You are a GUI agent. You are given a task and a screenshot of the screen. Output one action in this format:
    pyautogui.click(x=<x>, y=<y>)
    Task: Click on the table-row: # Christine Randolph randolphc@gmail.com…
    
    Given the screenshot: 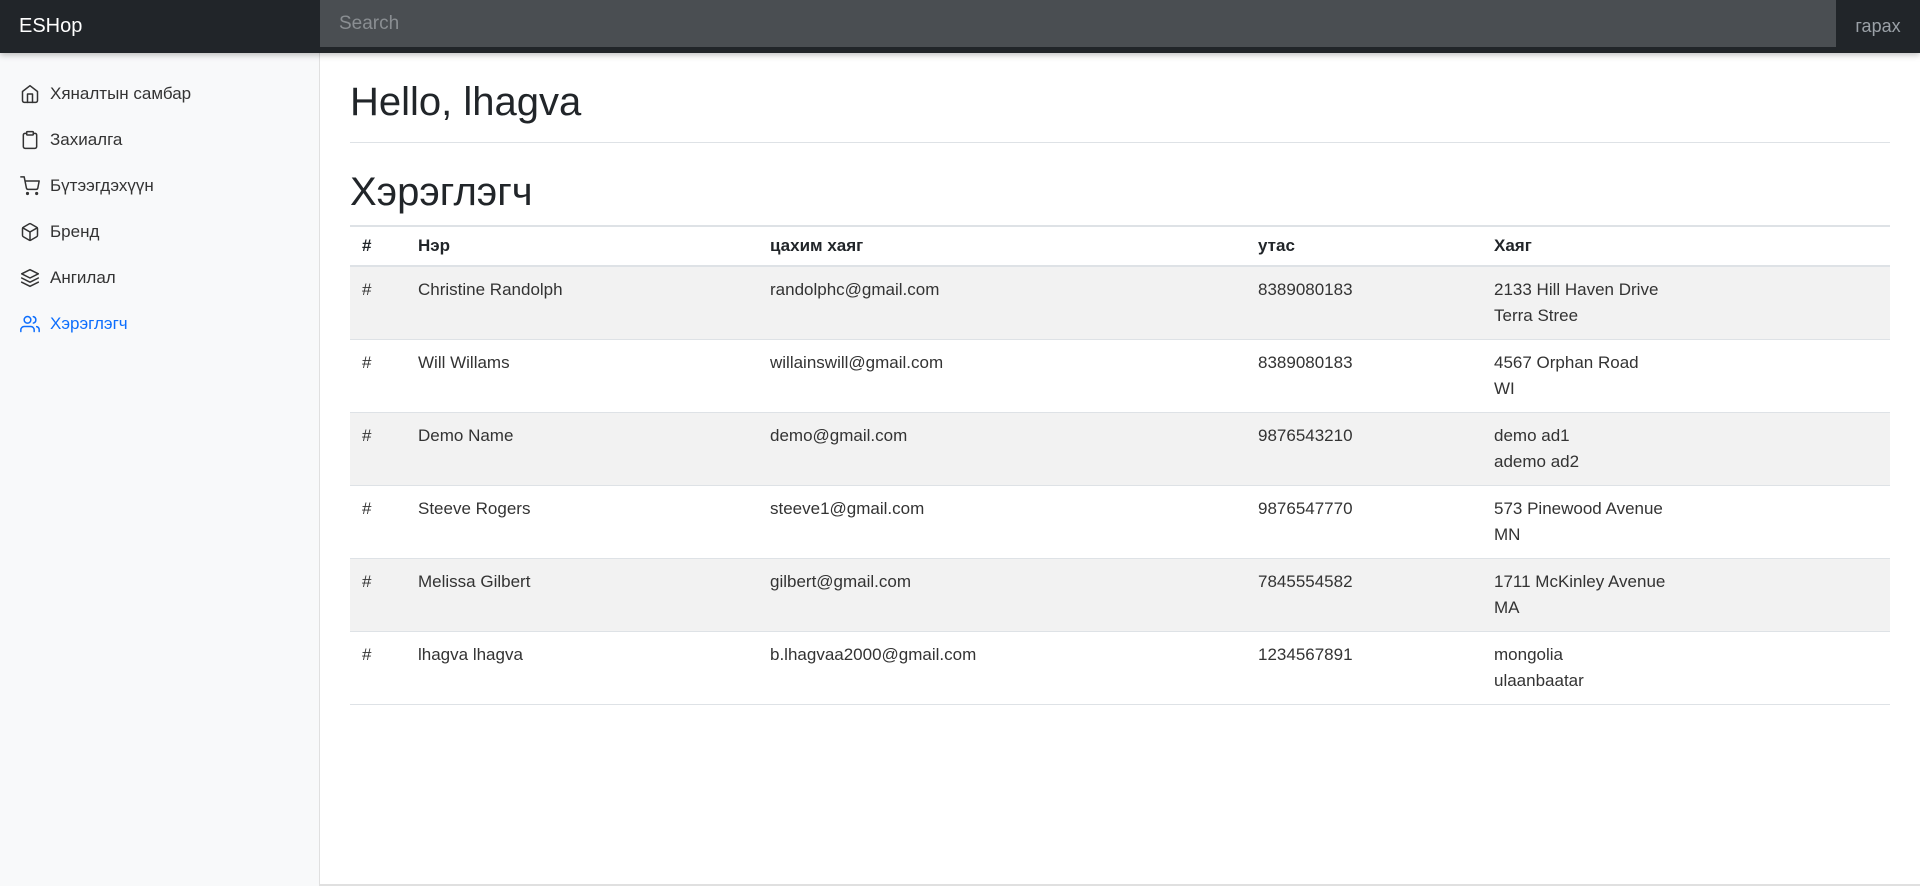 What is the action you would take?
    pyautogui.click(x=1120, y=303)
    